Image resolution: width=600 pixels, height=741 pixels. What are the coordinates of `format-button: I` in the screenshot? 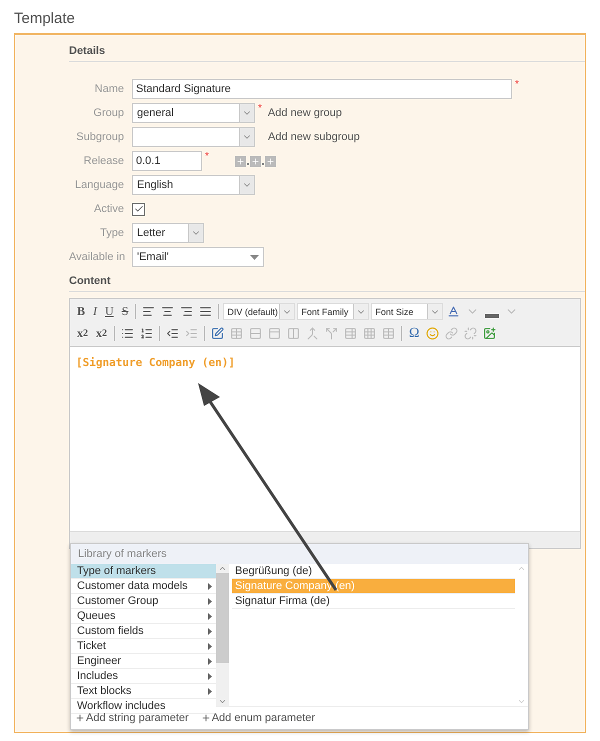 It's located at (95, 311).